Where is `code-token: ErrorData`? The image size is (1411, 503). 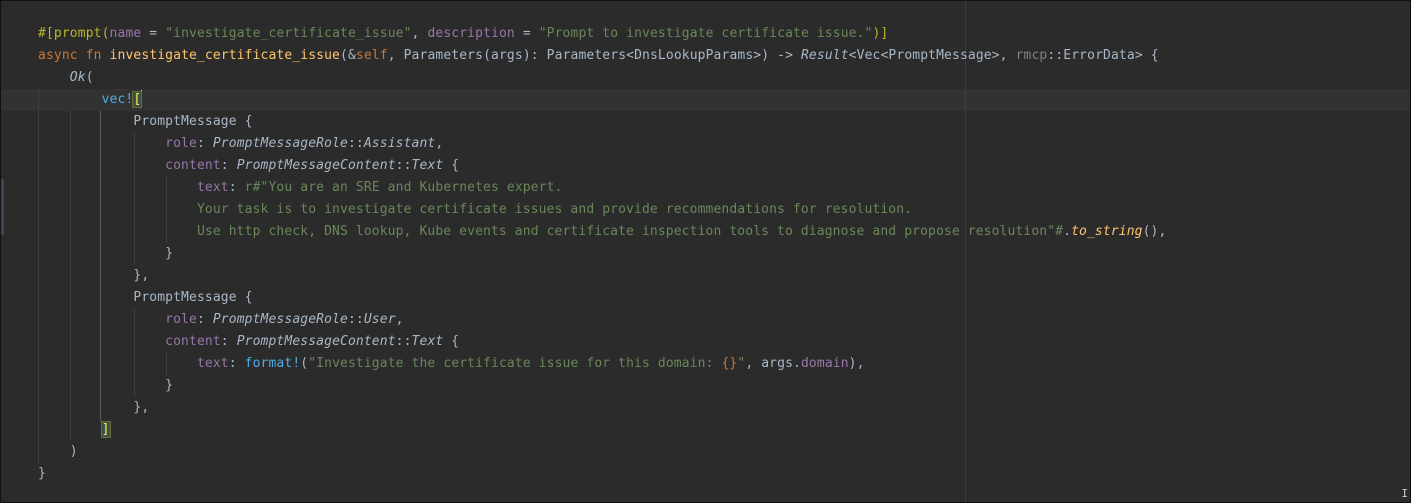 code-token: ErrorData is located at coordinates (1099, 55).